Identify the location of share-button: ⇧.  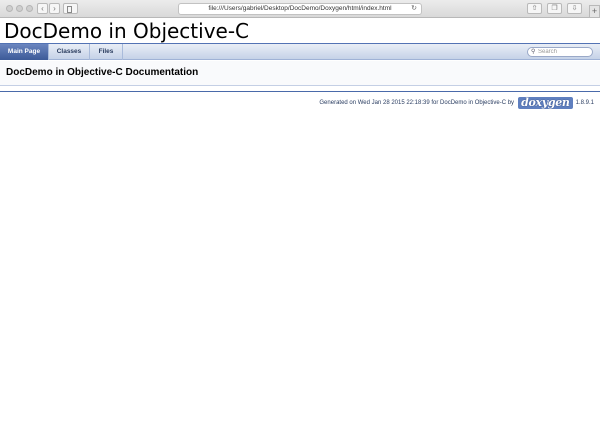
(534, 8).